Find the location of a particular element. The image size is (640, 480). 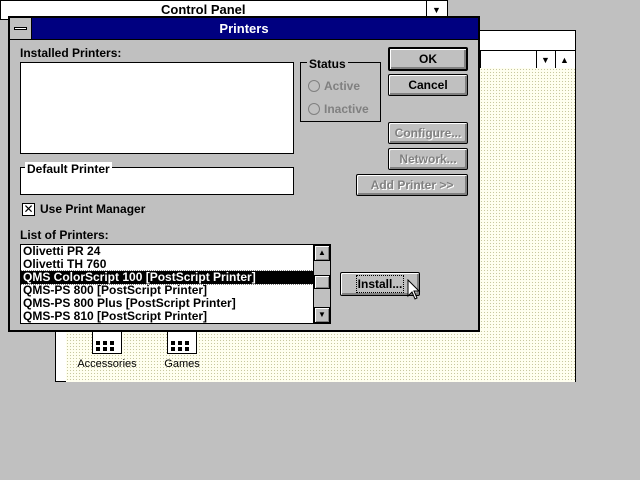

printer-list-scrollbar: ▲ ▼ is located at coordinates (322, 284).